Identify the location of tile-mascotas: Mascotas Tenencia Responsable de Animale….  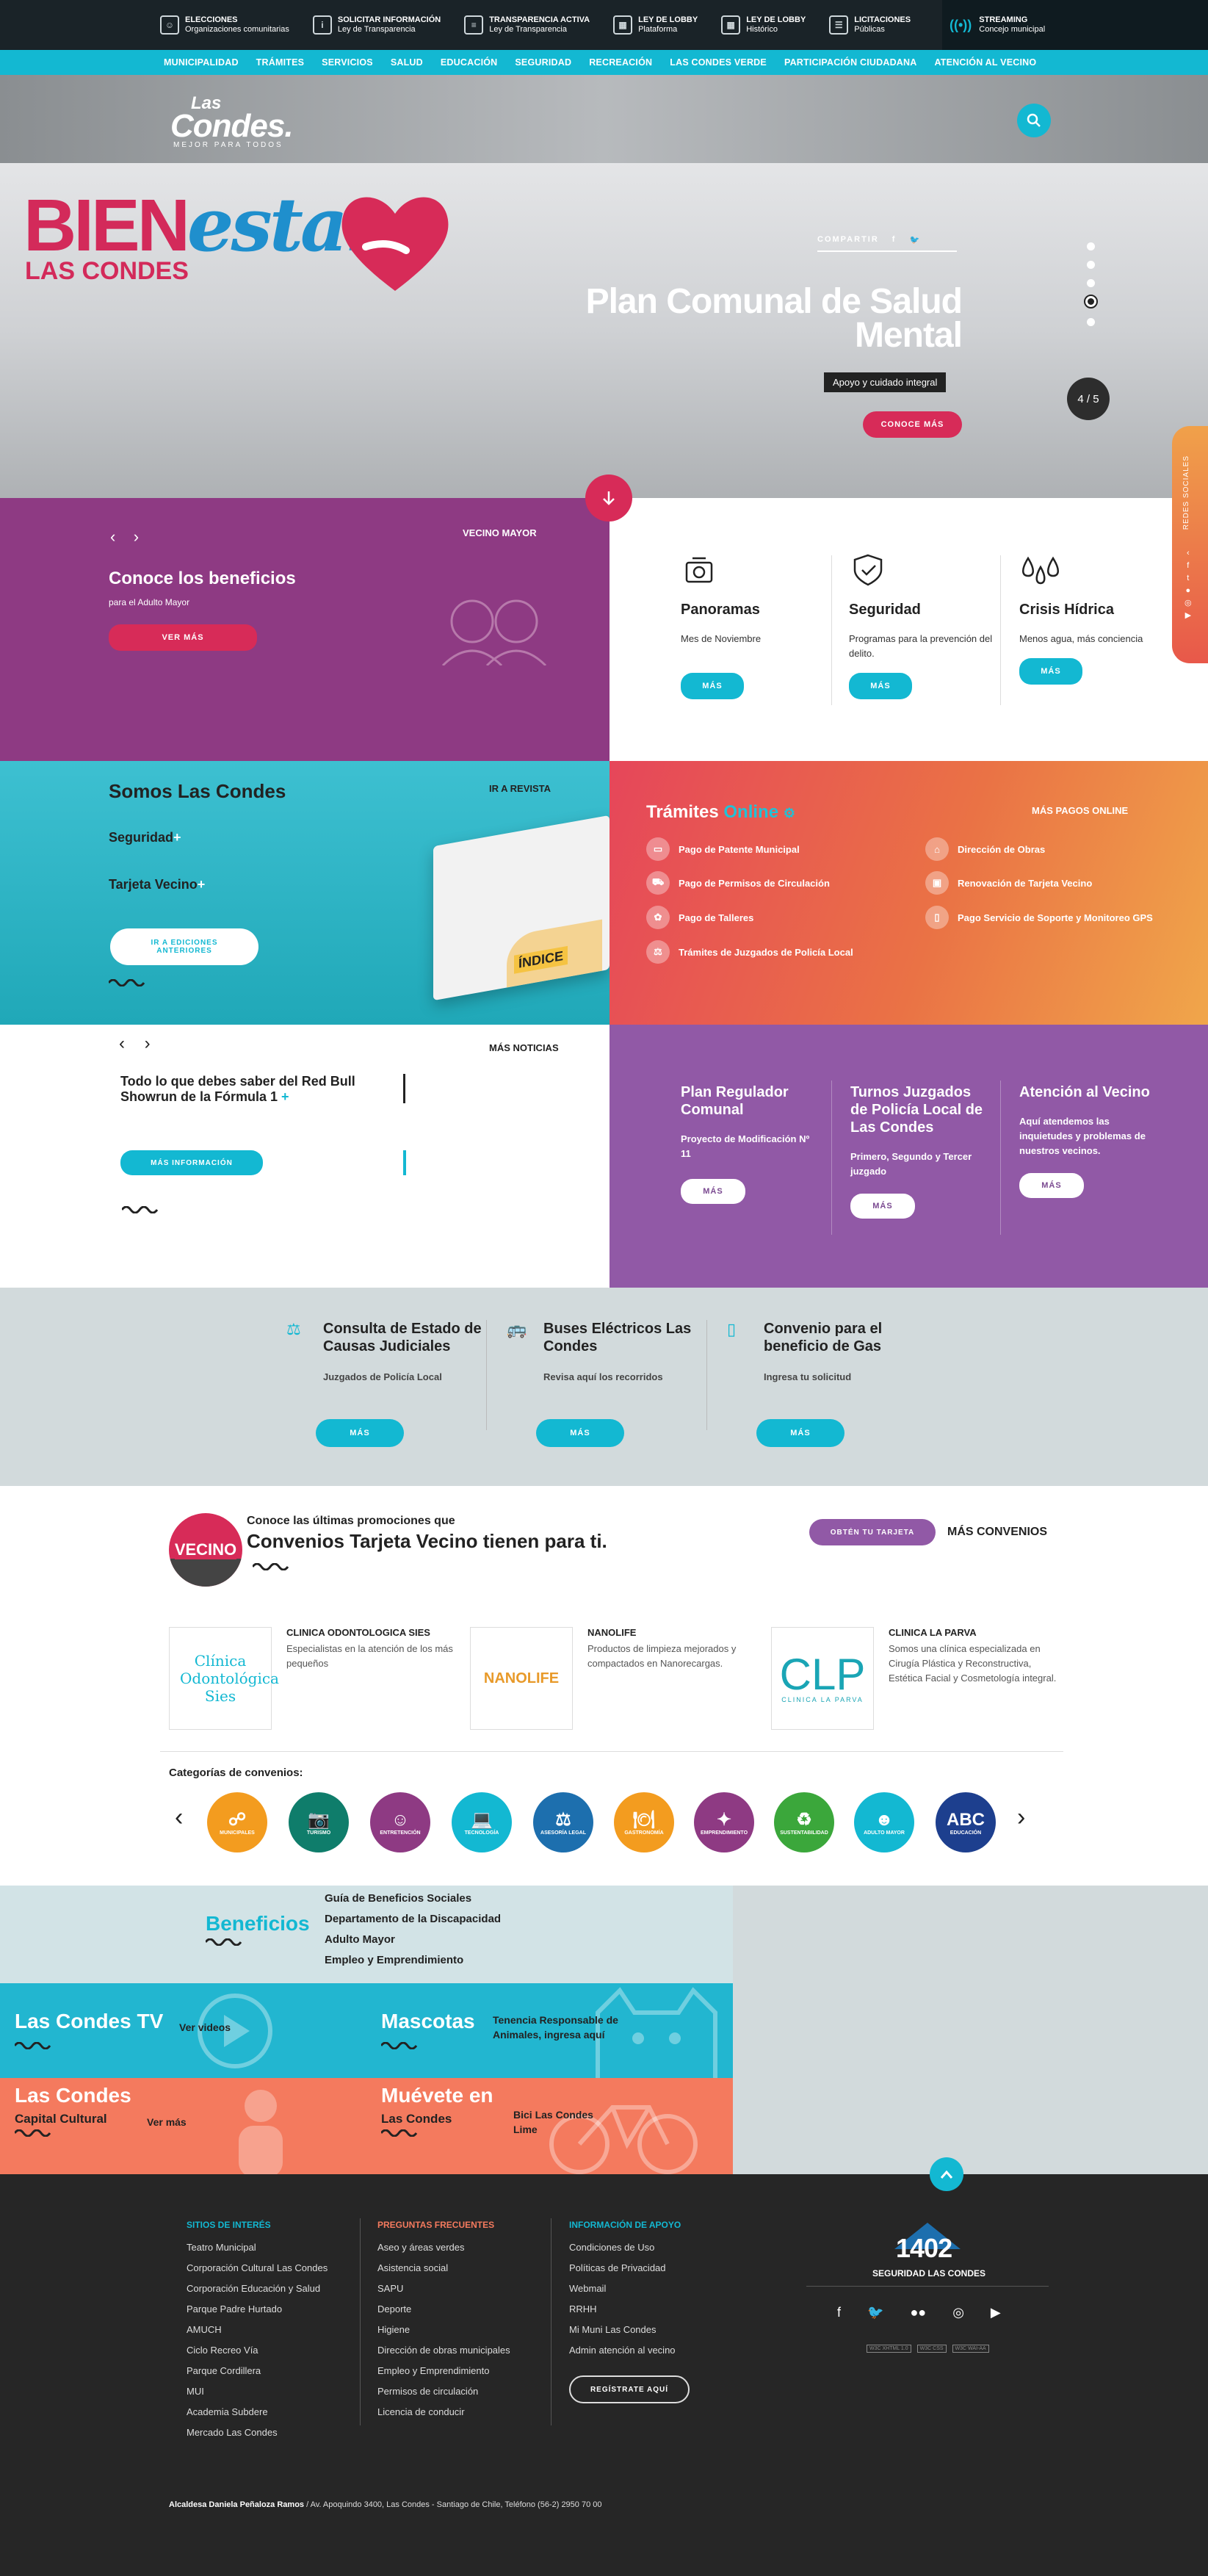
(549, 2031).